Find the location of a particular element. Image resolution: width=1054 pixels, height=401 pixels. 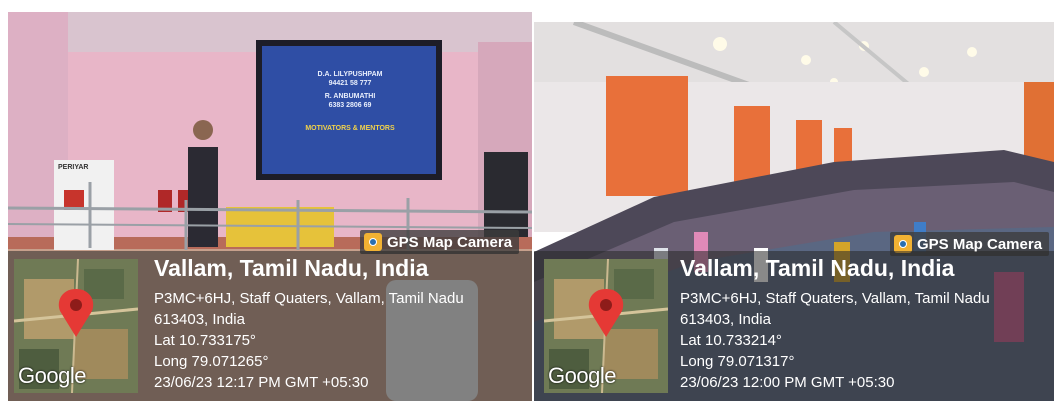

longitude: Long 79.071317° is located at coordinates (737, 361).